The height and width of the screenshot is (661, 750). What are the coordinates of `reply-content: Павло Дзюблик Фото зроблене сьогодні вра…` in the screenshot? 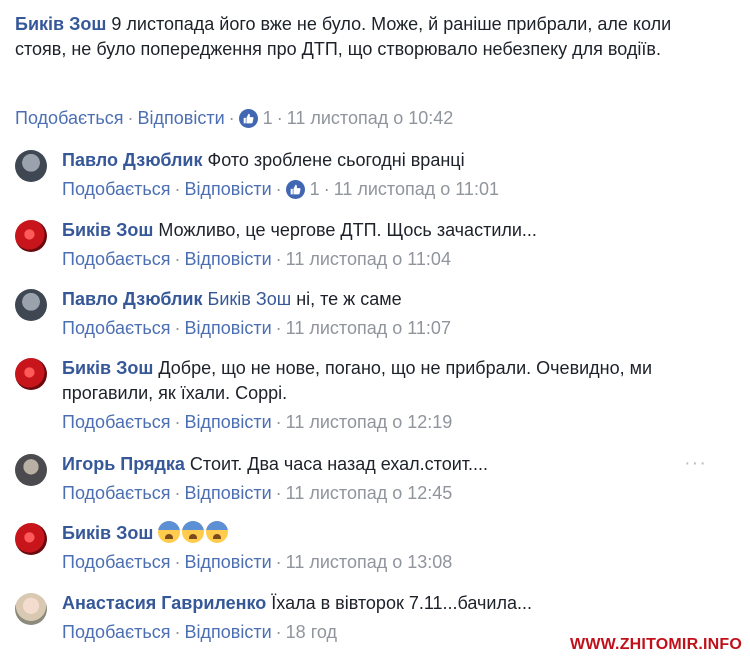 It's located at (382, 174).